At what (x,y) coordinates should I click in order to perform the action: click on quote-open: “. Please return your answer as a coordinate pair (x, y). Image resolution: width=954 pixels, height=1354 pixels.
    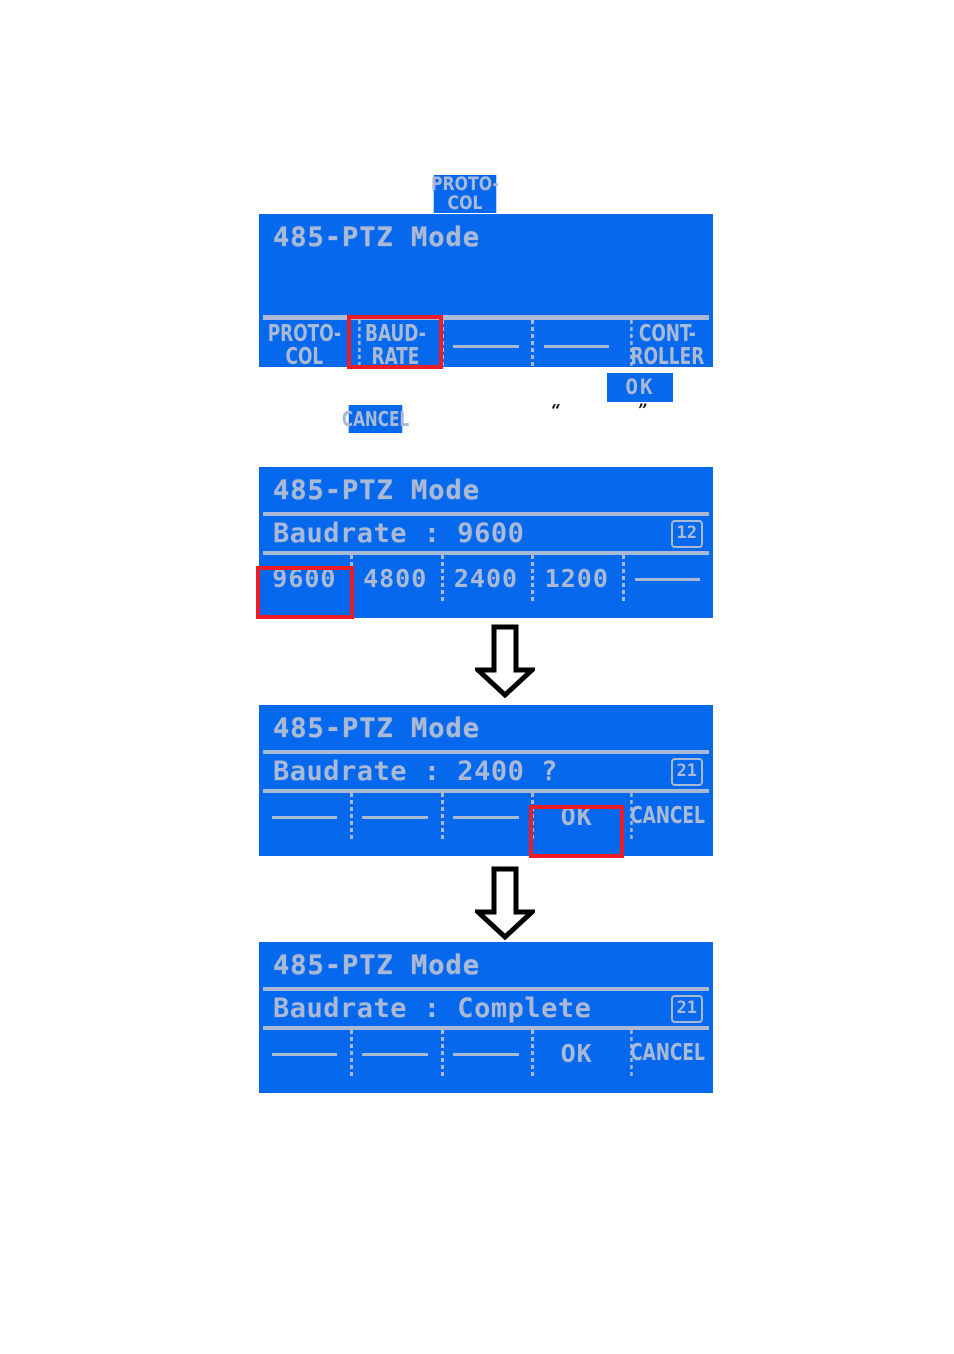
    Looking at the image, I should click on (556, 411).